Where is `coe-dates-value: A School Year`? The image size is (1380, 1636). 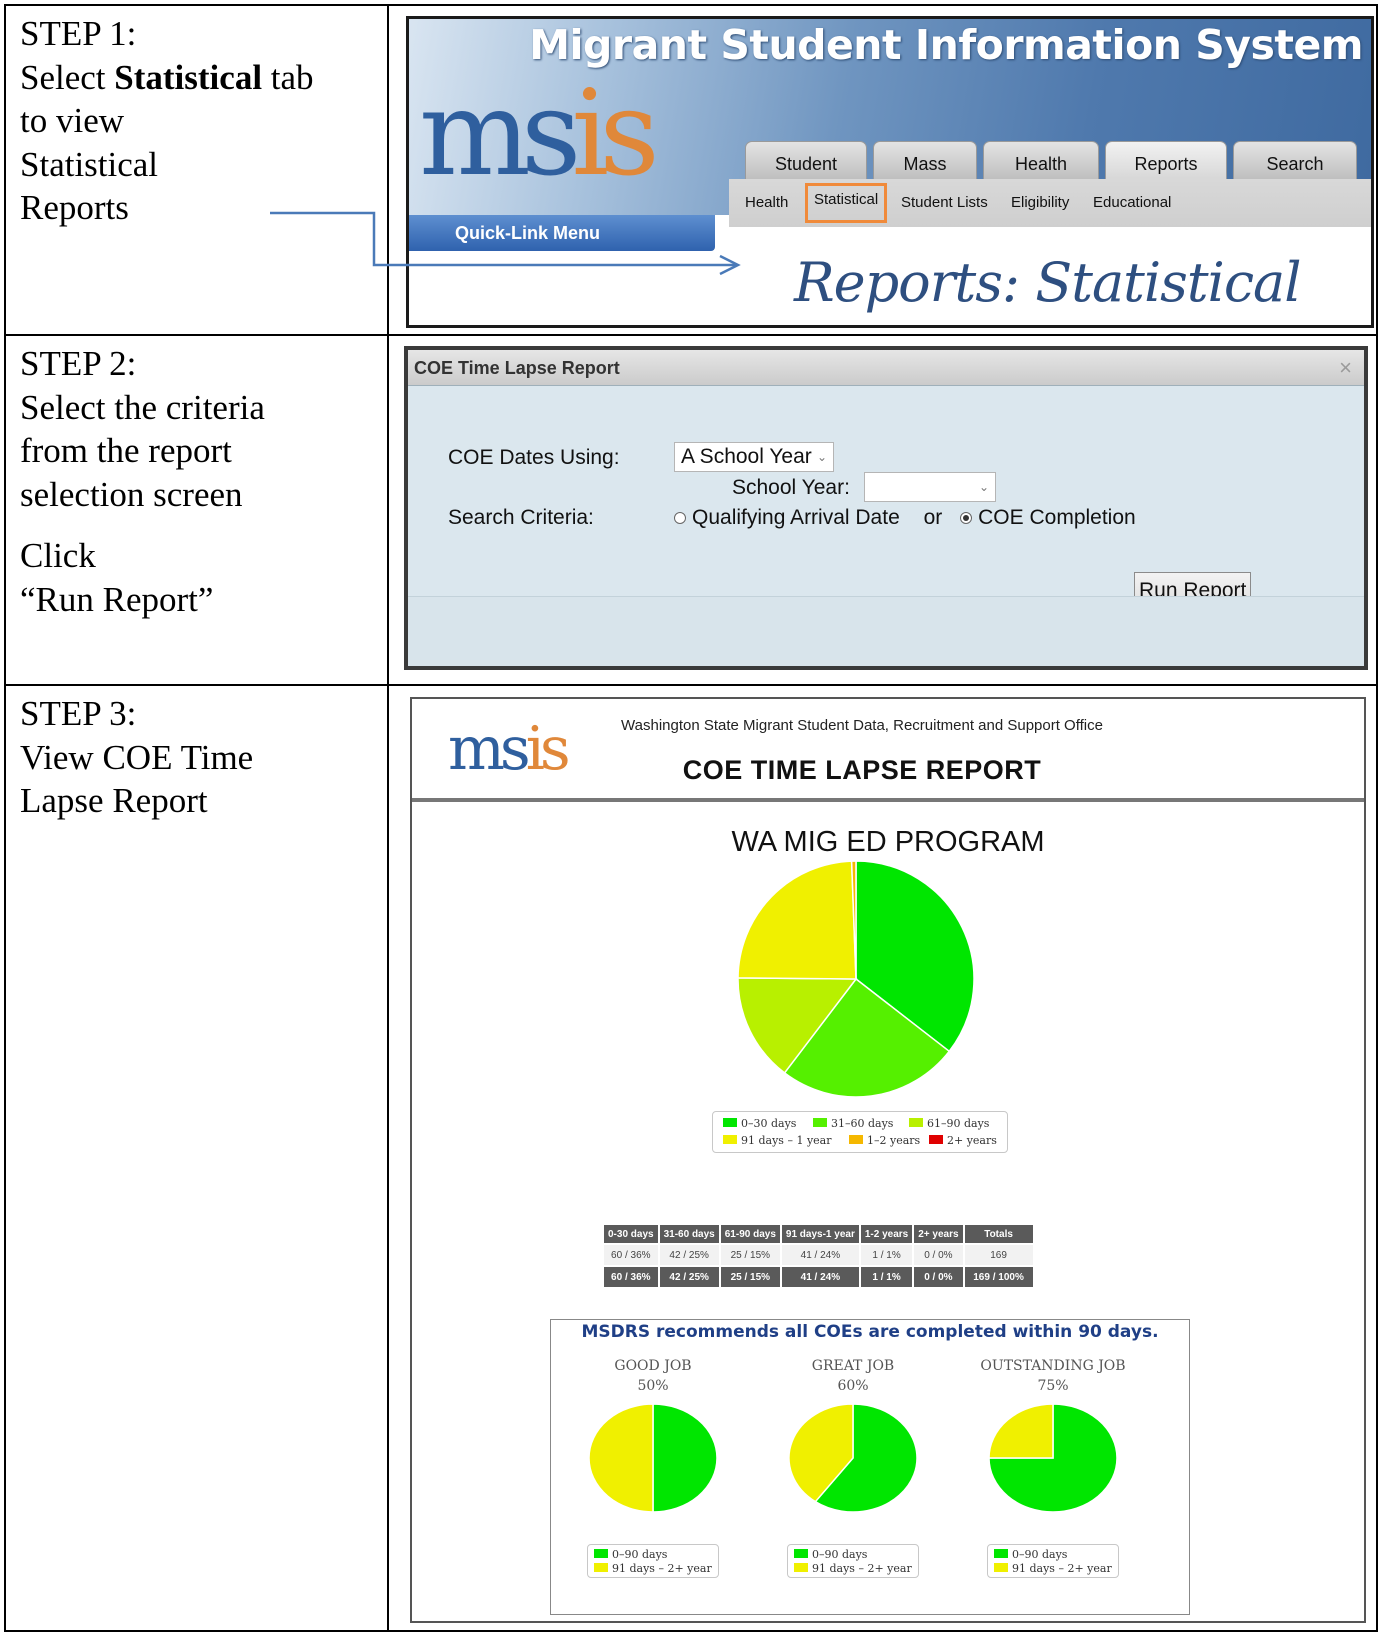 coe-dates-value: A School Year is located at coordinates (746, 456).